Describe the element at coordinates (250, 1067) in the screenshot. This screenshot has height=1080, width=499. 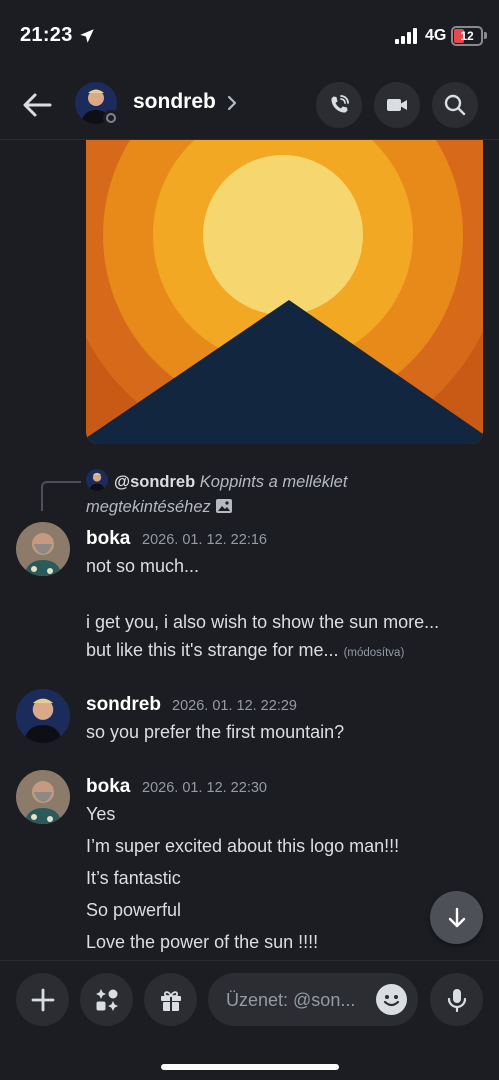
I see `home-indicator` at that location.